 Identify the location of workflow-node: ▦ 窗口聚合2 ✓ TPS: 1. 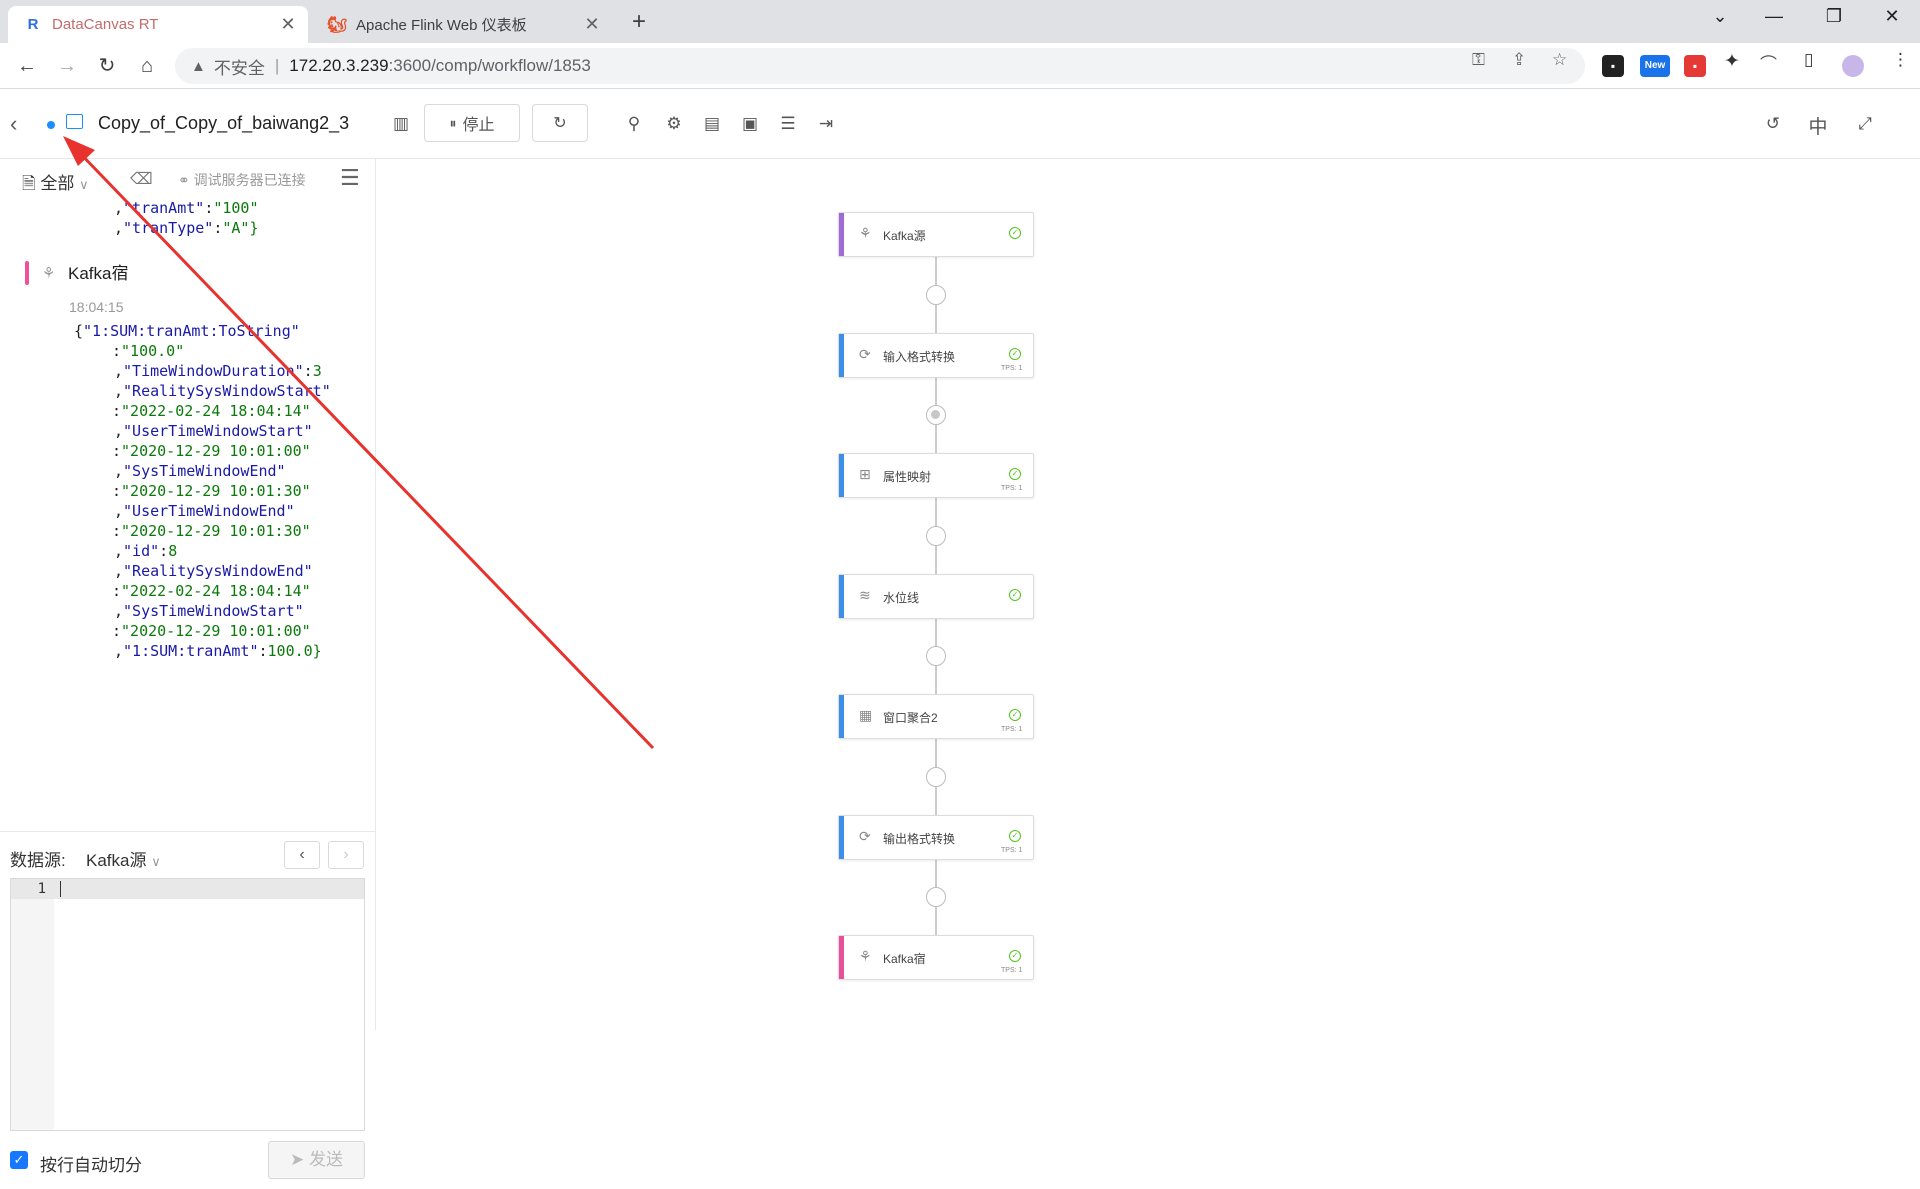
(936, 716).